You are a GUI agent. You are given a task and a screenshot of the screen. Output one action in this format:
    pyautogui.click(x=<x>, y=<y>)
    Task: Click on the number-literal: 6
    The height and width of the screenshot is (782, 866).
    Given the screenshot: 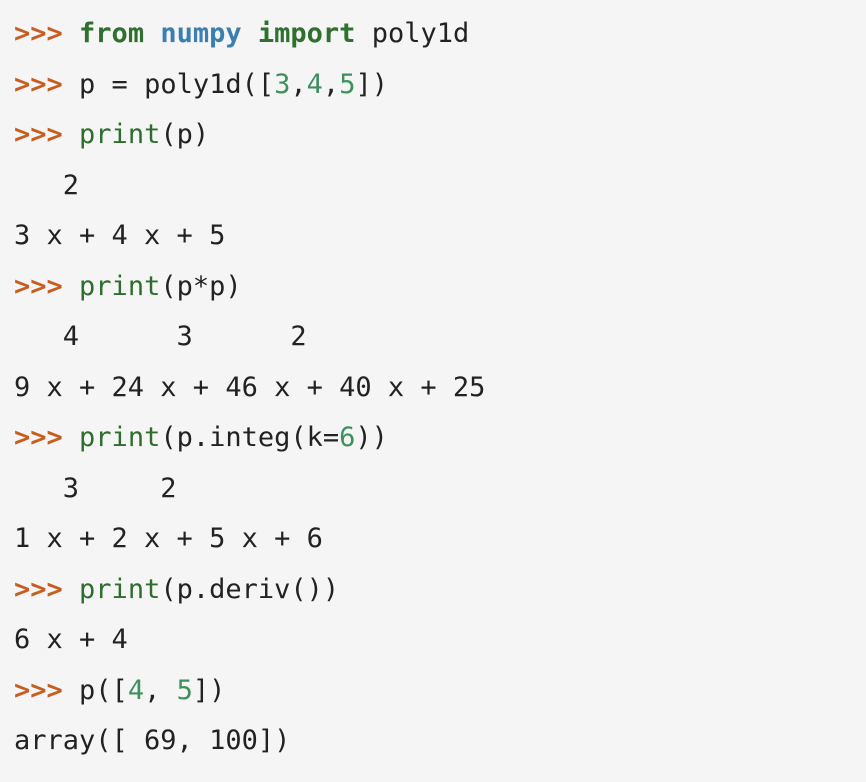 What is the action you would take?
    pyautogui.click(x=347, y=437)
    